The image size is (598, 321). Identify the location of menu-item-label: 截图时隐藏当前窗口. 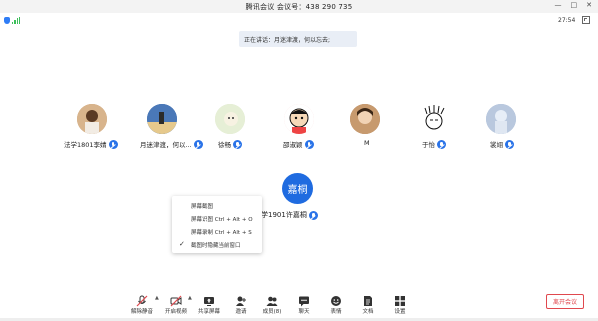
(216, 245).